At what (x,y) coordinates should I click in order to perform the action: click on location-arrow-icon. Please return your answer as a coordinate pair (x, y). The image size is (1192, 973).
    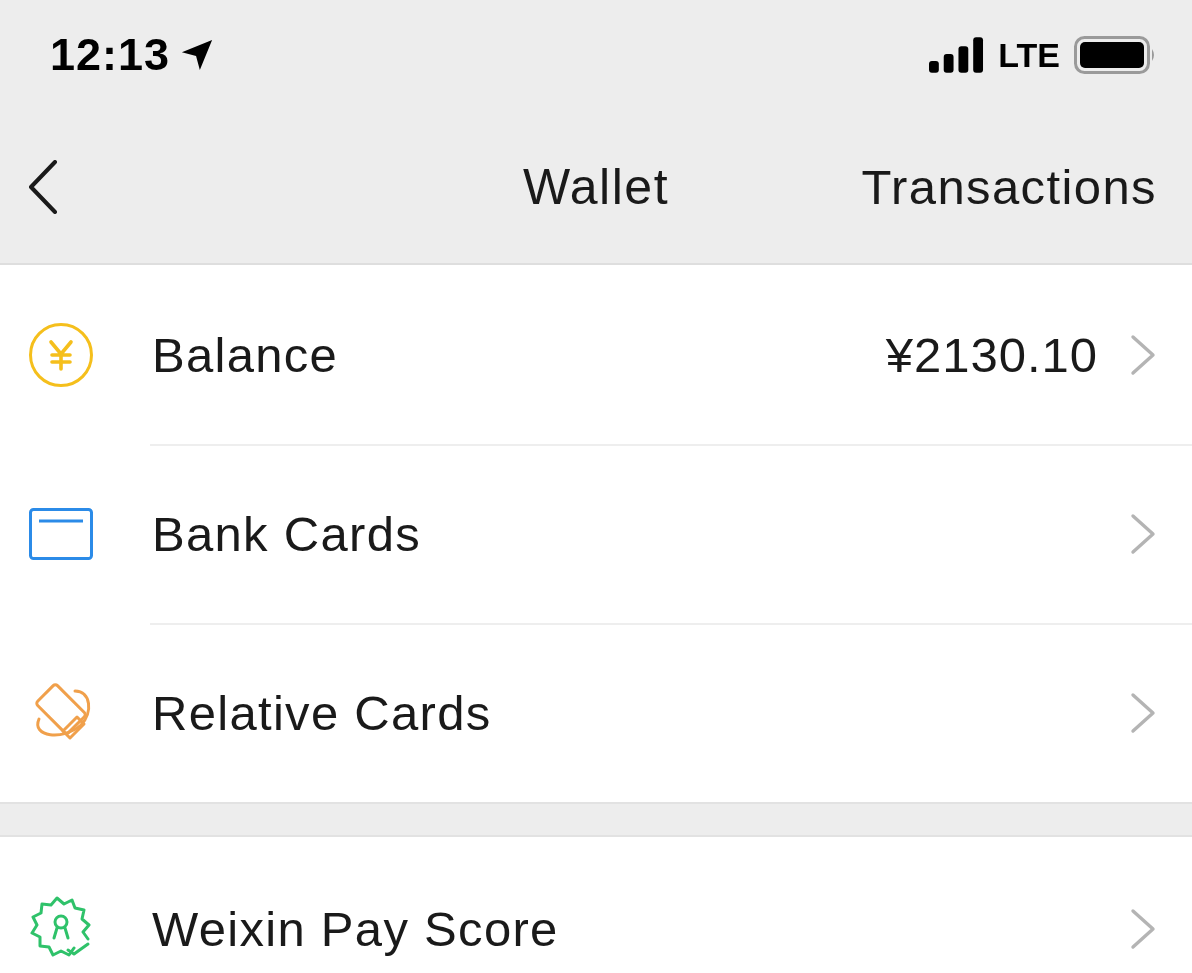
    Looking at the image, I should click on (197, 55).